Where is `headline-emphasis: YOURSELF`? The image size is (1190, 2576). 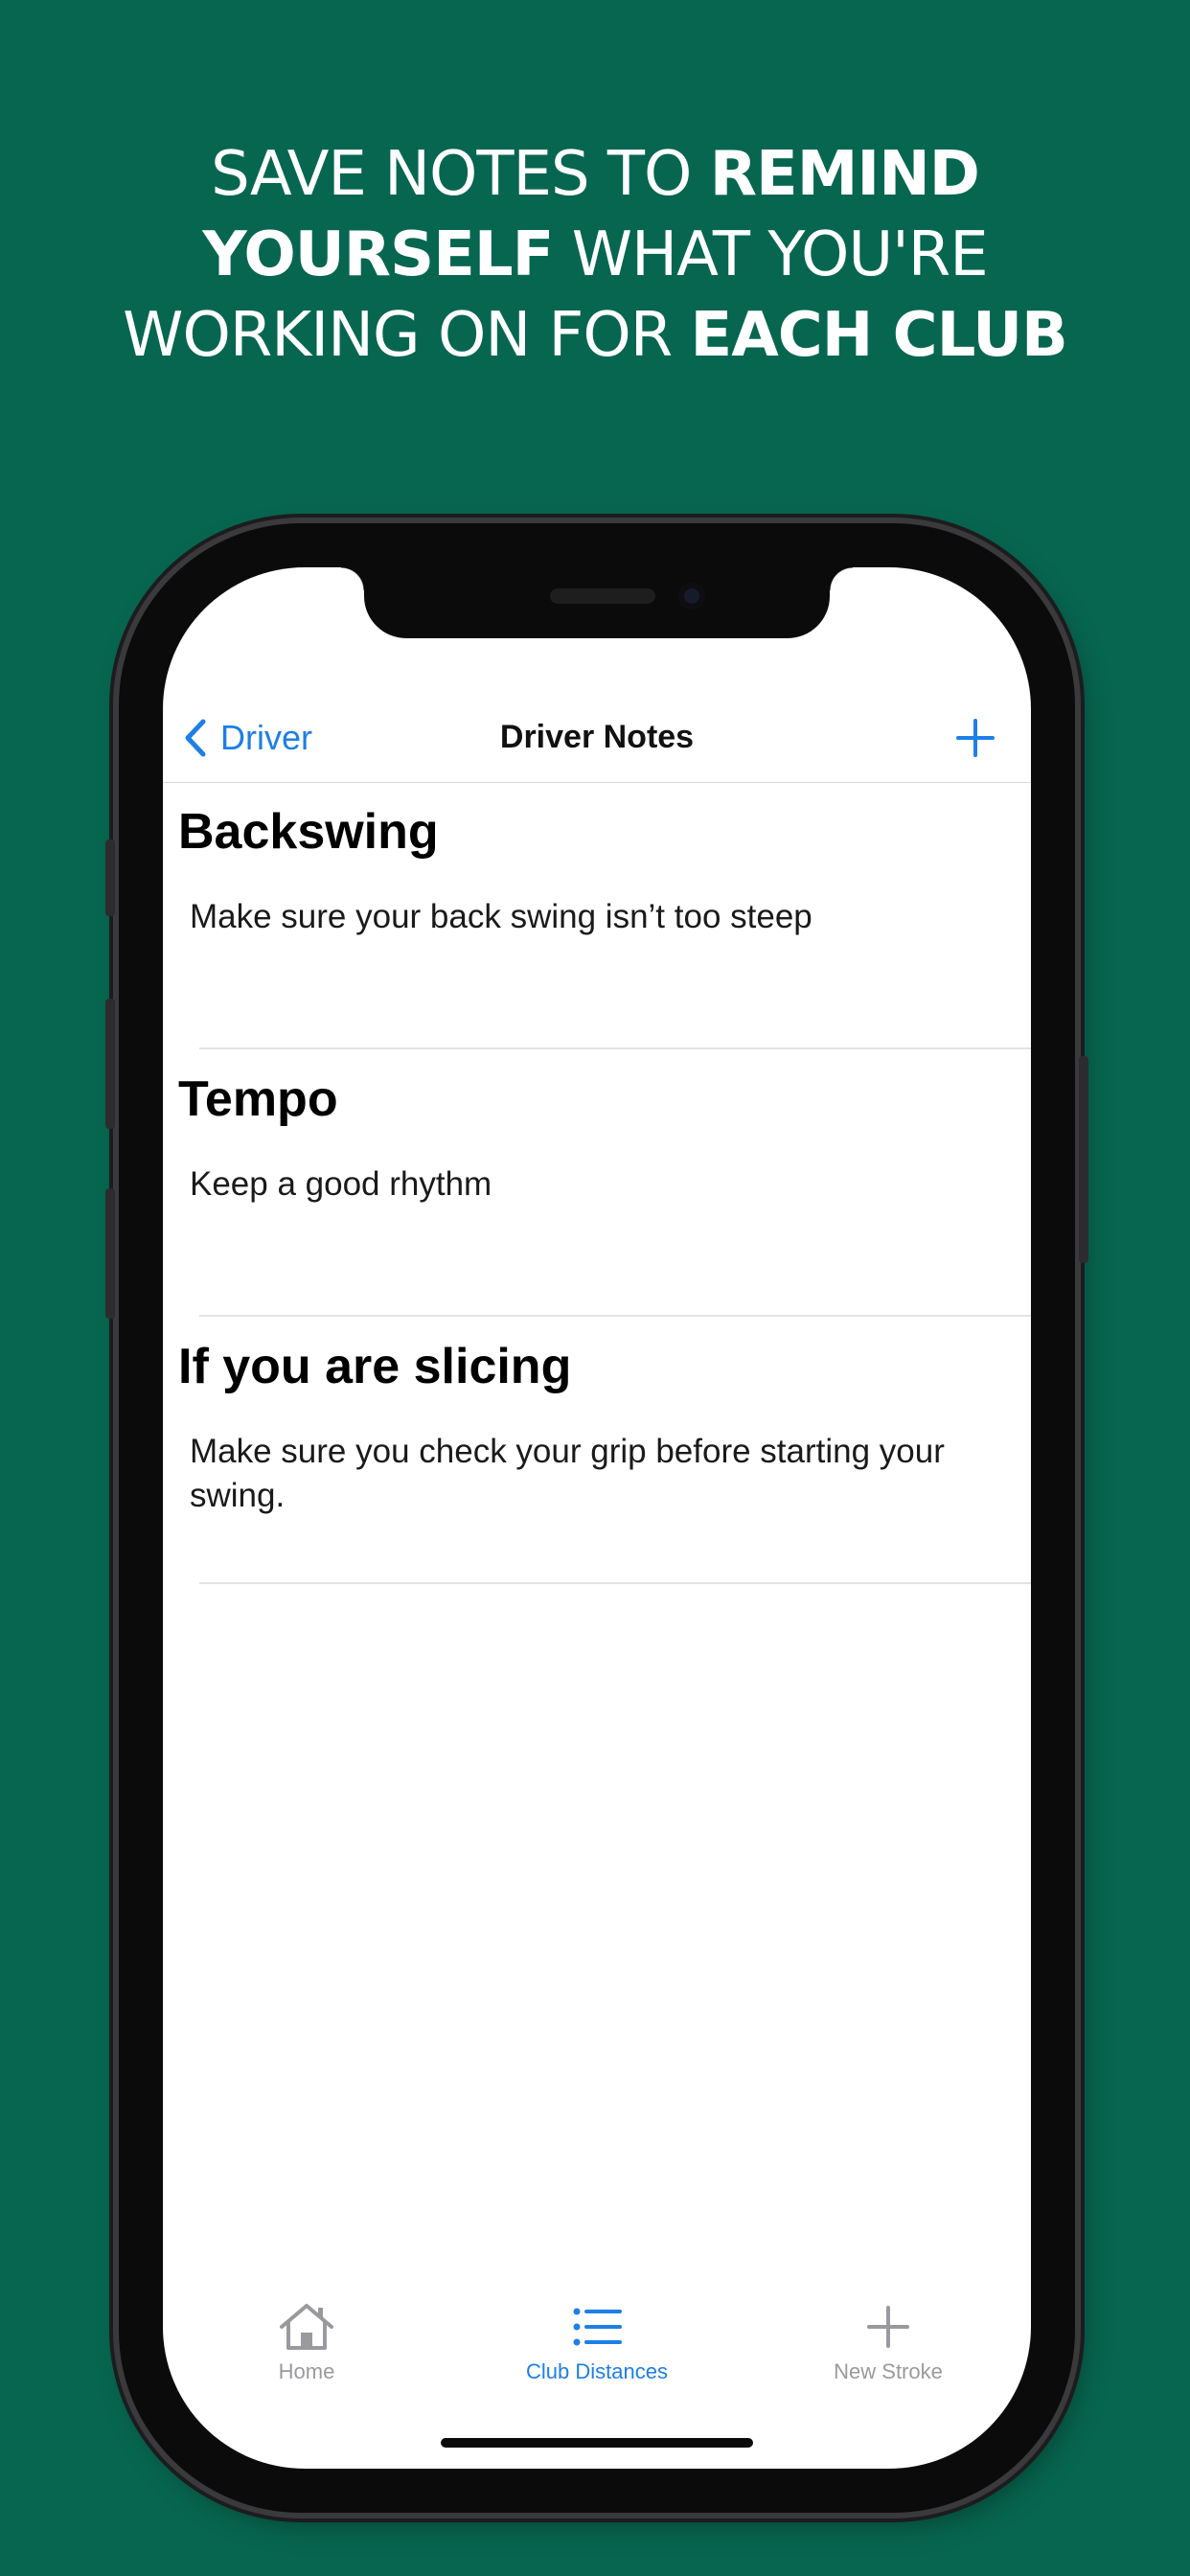 headline-emphasis: YOURSELF is located at coordinates (378, 254).